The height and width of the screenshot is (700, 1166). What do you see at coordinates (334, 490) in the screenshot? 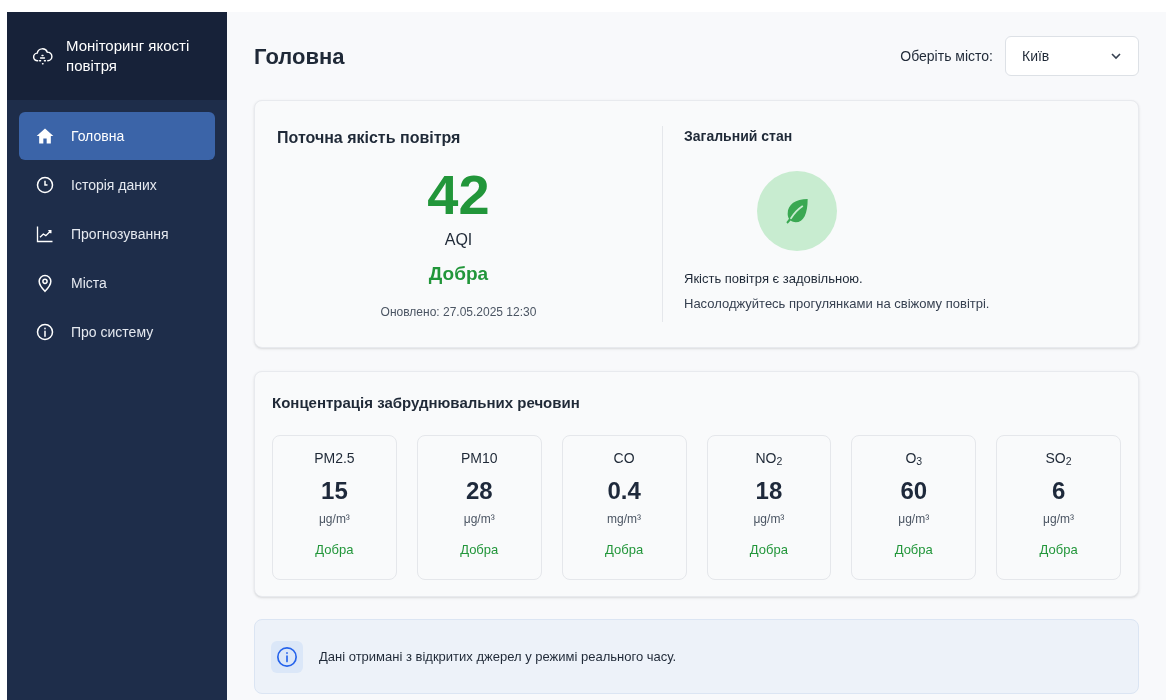
I see `pollutant-value: 15` at bounding box center [334, 490].